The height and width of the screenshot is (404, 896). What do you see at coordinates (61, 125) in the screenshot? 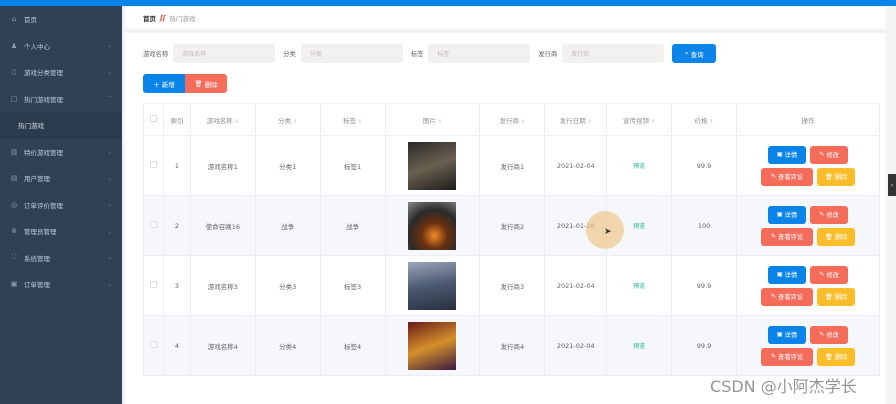
I see `sidebar-item-4: 热门游戏` at bounding box center [61, 125].